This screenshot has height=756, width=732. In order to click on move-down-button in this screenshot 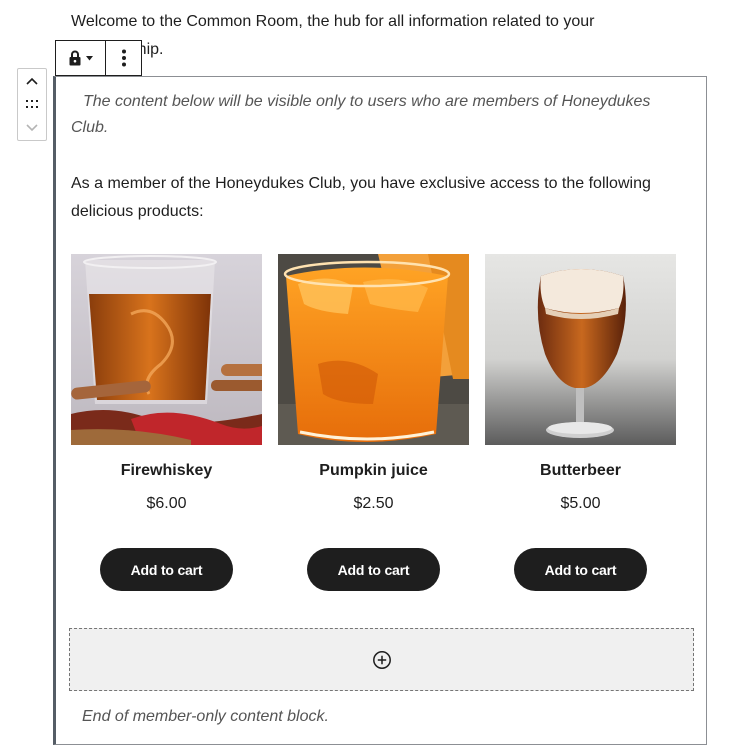, I will do `click(32, 128)`.